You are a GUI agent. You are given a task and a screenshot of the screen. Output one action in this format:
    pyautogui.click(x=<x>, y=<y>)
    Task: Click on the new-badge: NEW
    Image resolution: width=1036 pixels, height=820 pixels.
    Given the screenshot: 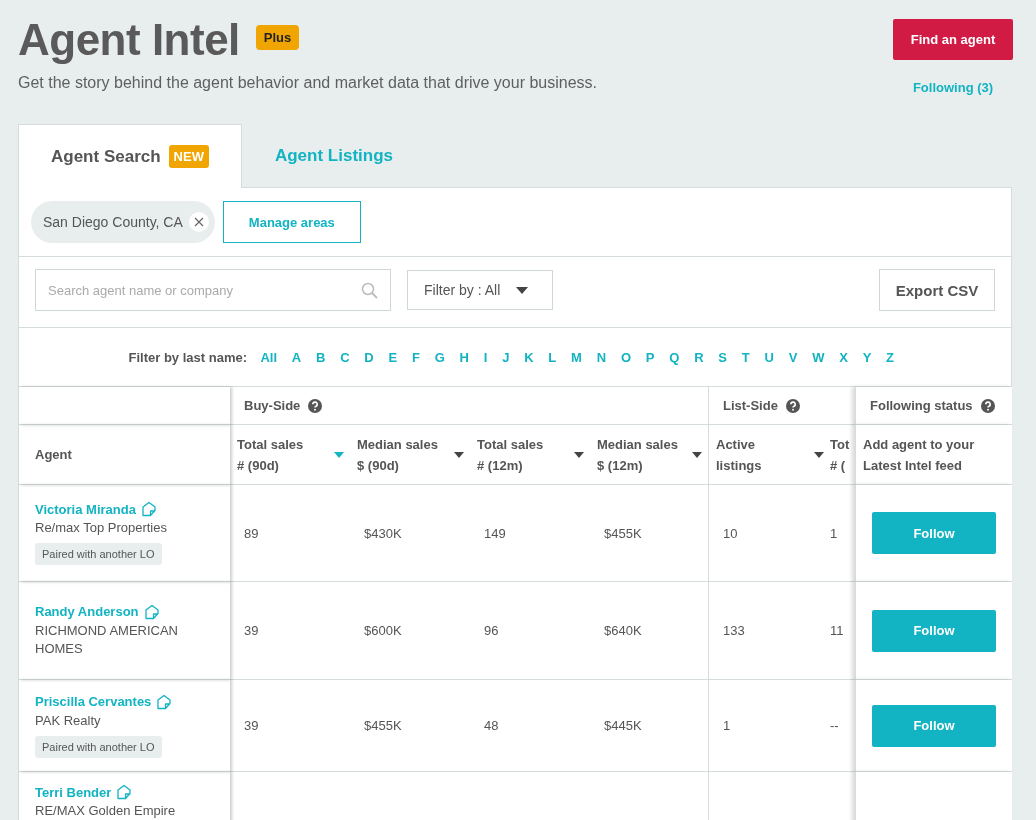 What is the action you would take?
    pyautogui.click(x=188, y=156)
    